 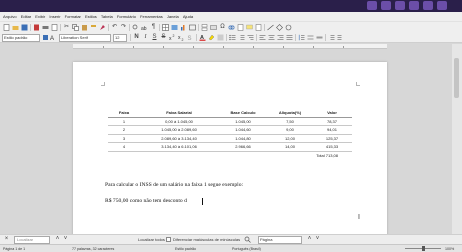 I want to click on vertical-scrollbar, so click(x=457, y=139).